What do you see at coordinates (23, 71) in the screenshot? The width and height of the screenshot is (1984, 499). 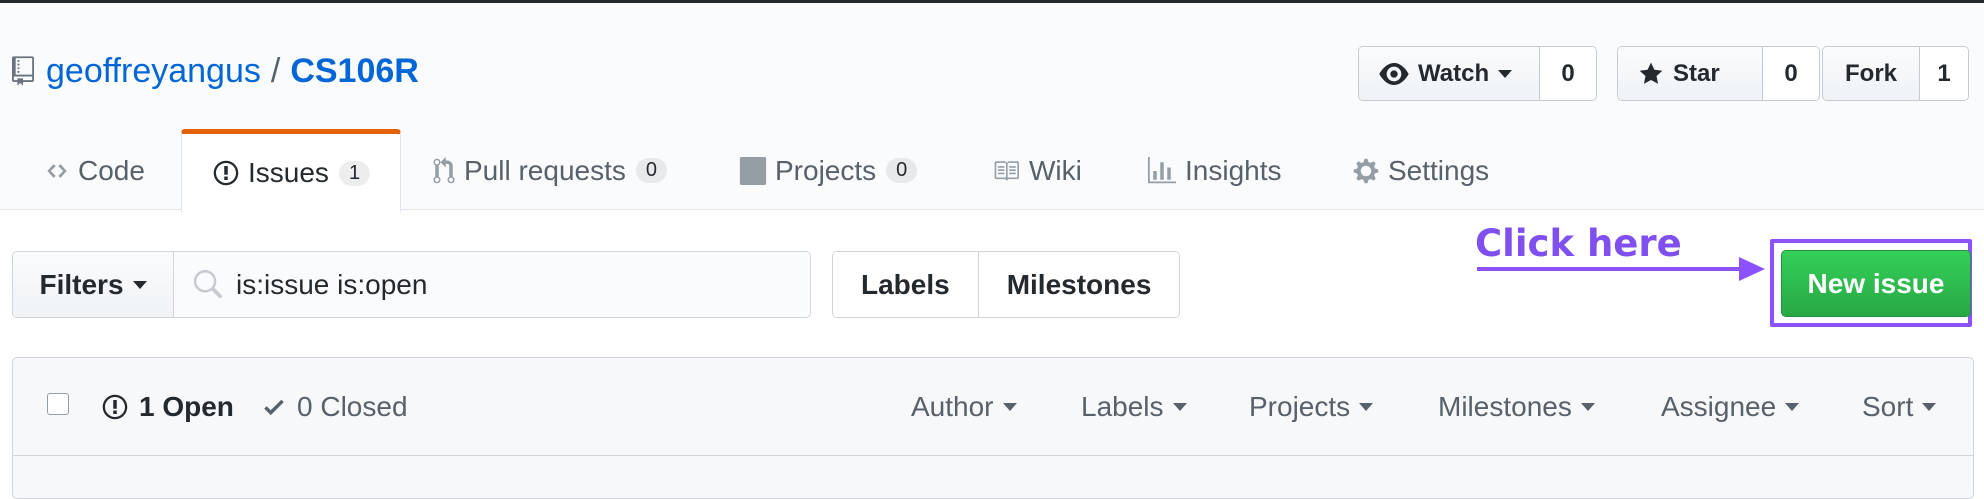 I see `repo-icon` at bounding box center [23, 71].